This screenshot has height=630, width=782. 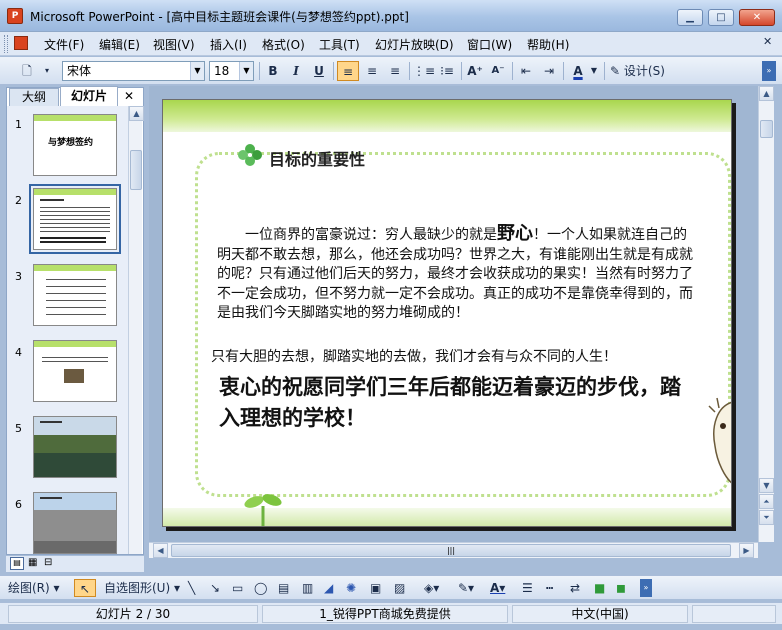 I want to click on rectangle-icon: ▭, so click(x=237, y=588).